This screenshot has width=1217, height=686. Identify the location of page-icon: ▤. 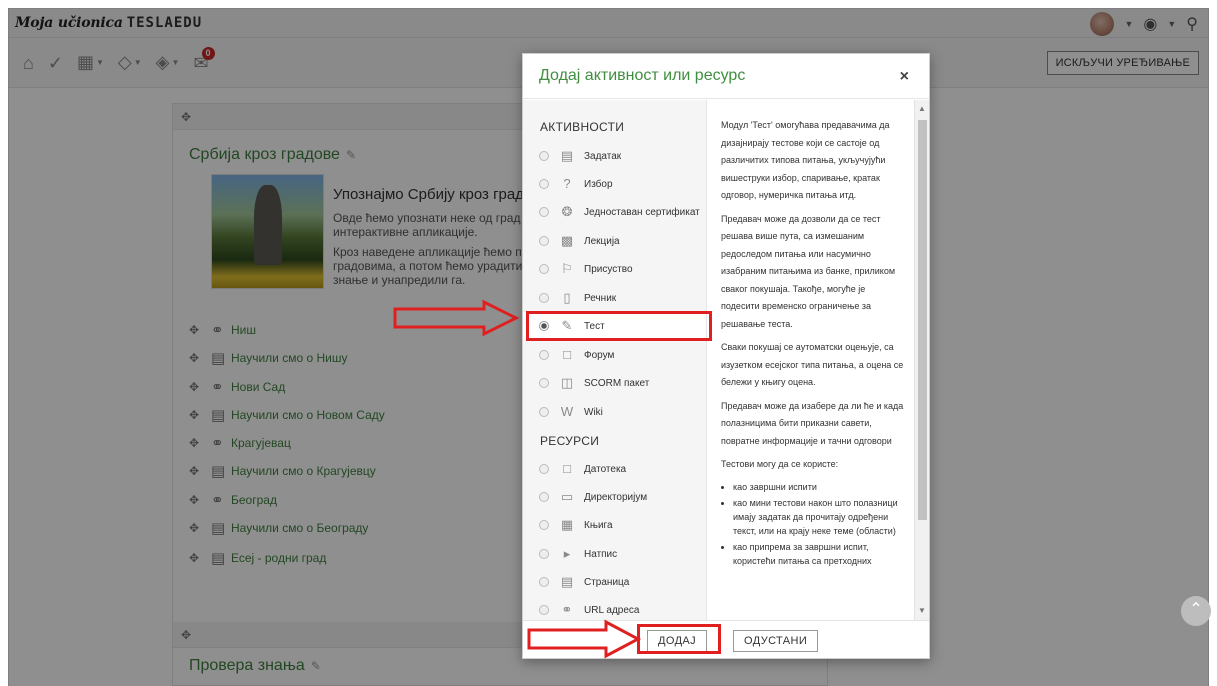
(567, 581).